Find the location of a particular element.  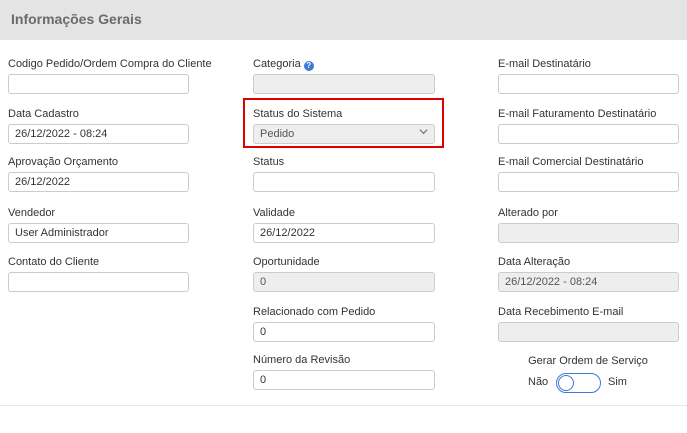

aprovacao-orcamento-input: 26/12/2022 is located at coordinates (98, 182).